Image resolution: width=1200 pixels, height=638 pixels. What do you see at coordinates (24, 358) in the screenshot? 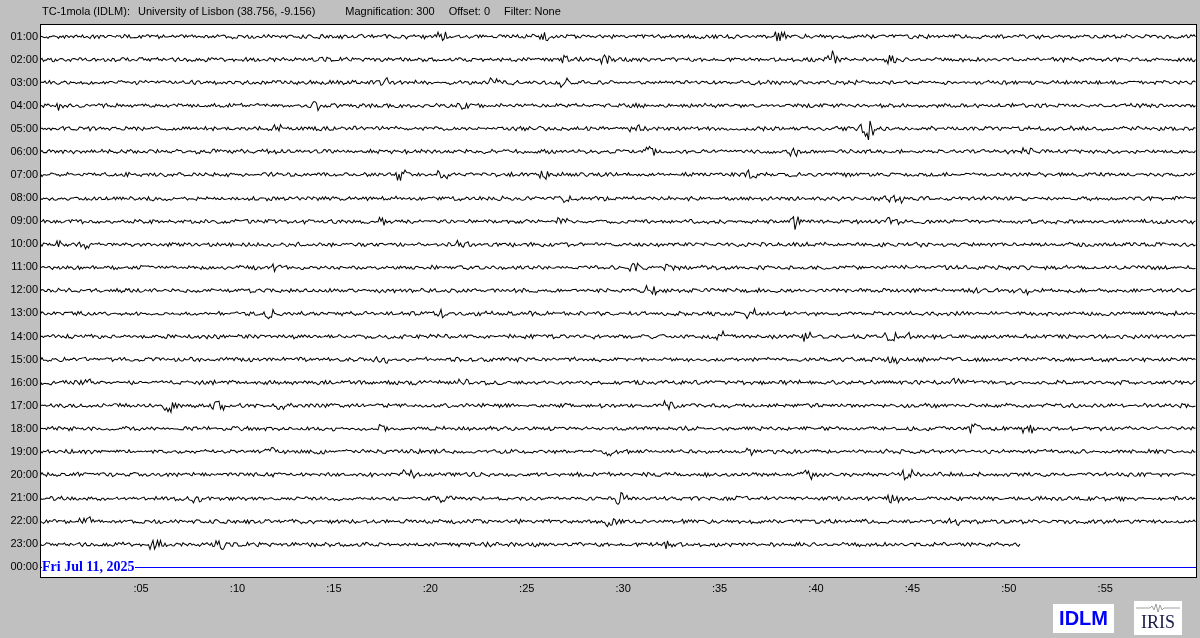
I see `hour-label: 15:00` at bounding box center [24, 358].